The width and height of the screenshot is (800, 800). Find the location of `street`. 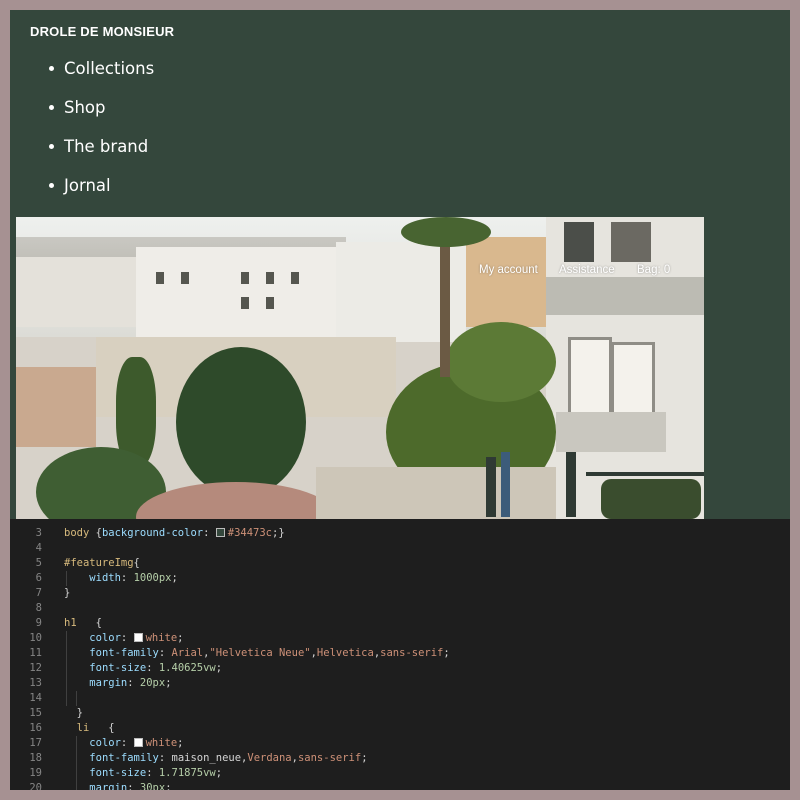

street is located at coordinates (436, 493).